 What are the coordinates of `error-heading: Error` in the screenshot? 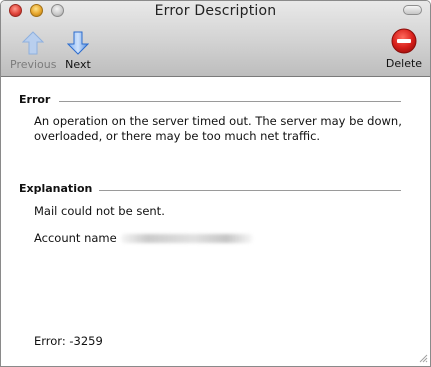 It's located at (35, 99).